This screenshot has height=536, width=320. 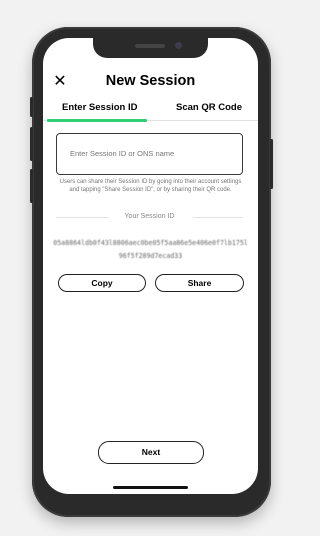 I want to click on session-id-input, so click(x=150, y=153).